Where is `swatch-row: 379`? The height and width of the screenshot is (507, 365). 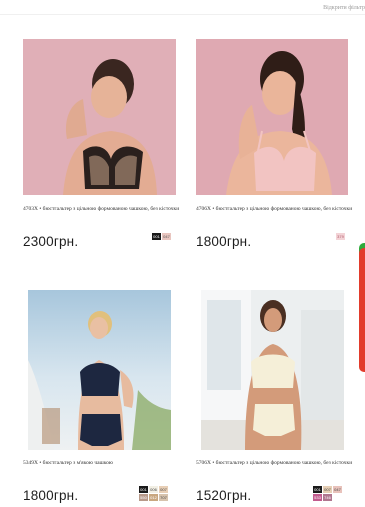 swatch-row: 379 is located at coordinates (340, 236).